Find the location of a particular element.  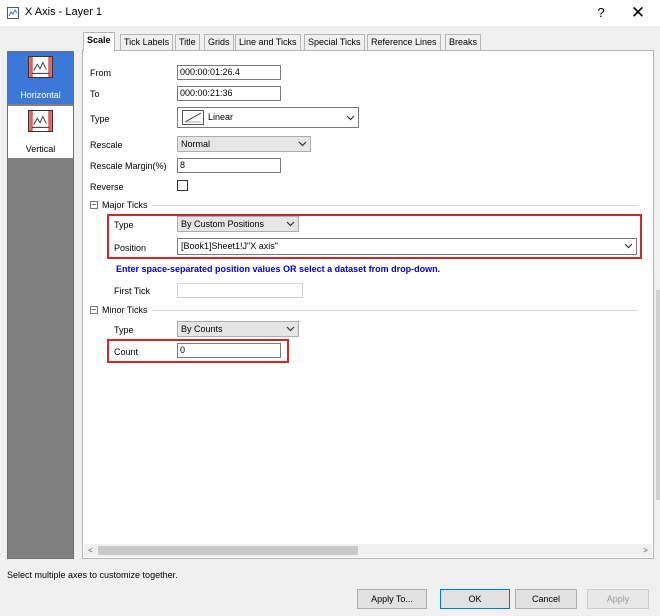

major-type-dropdown: By Custom Positions is located at coordinates (238, 224).